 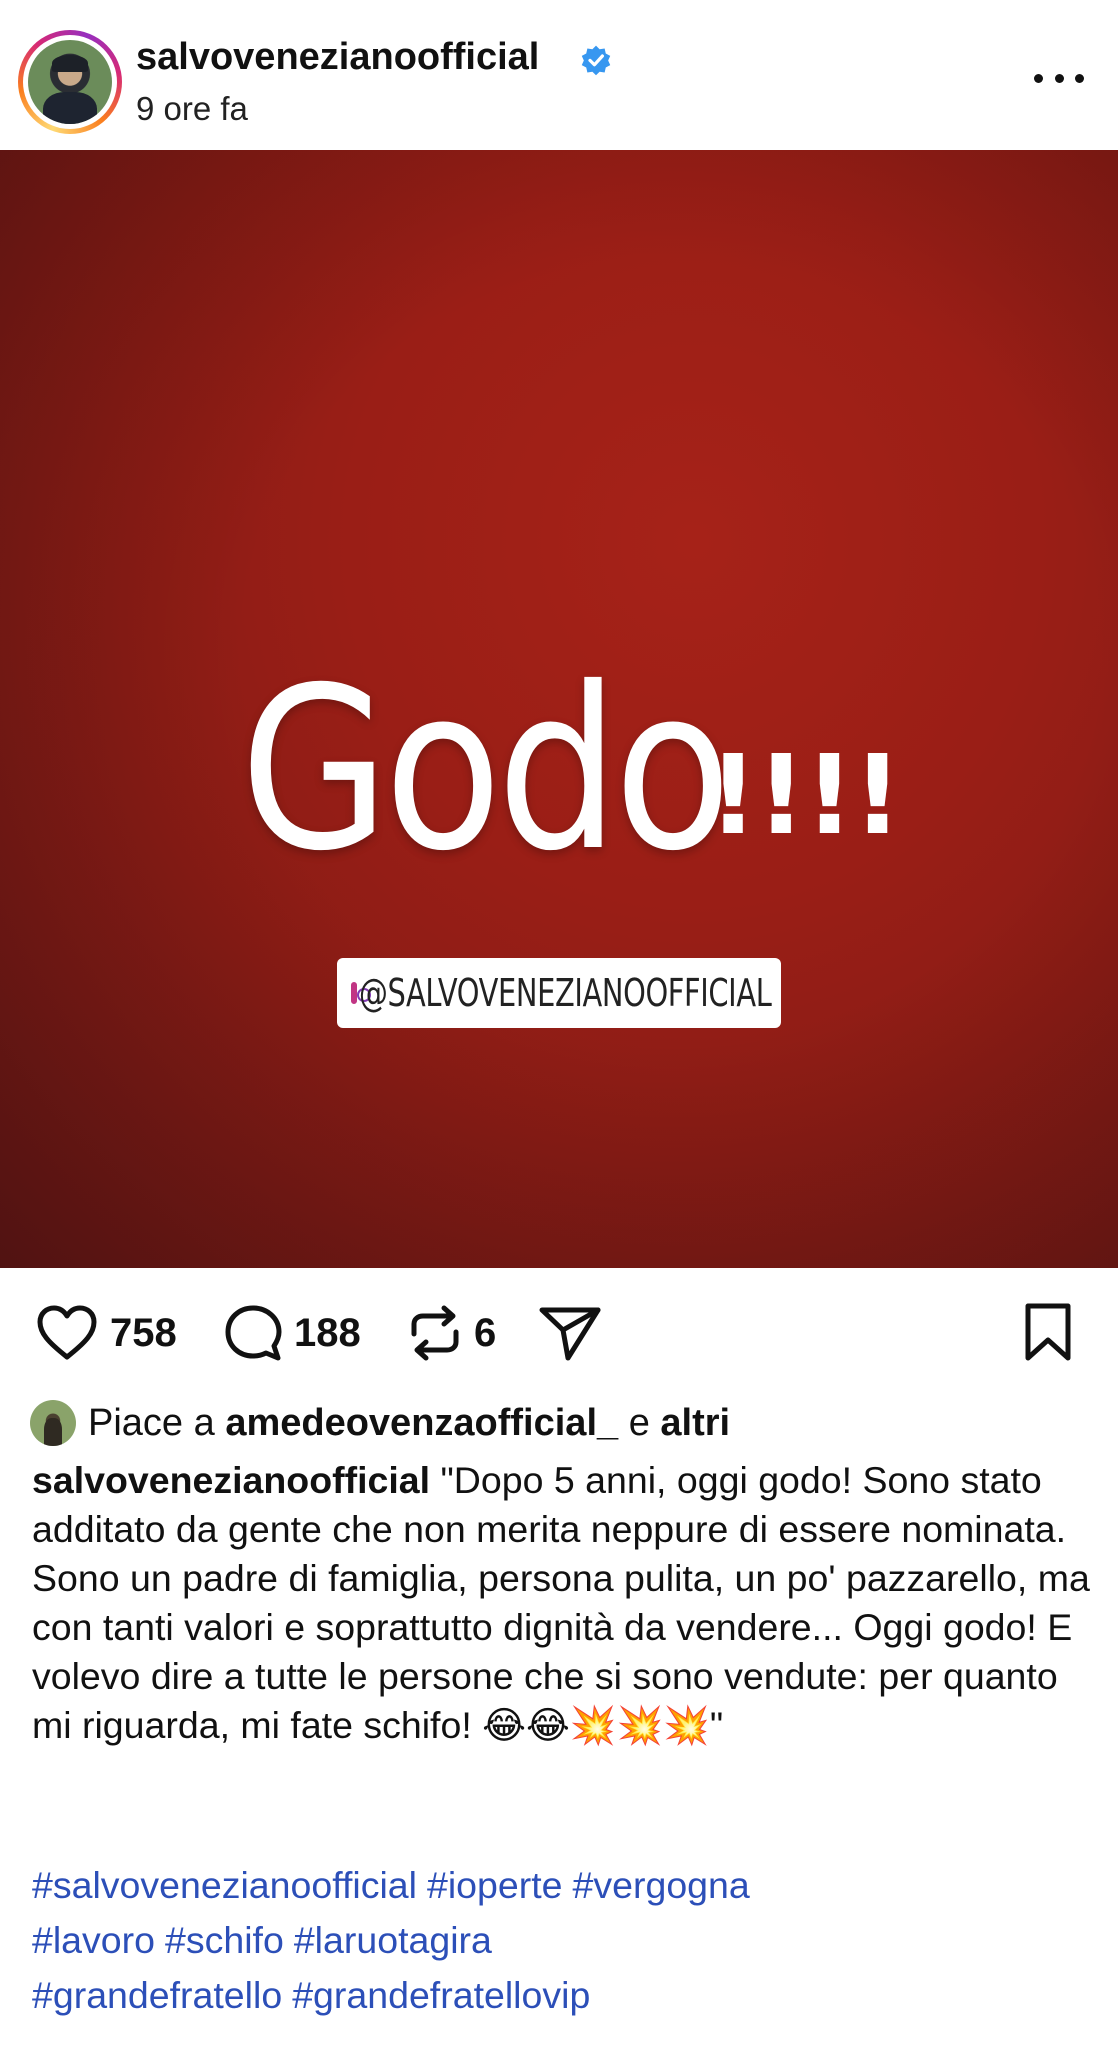 I want to click on caption-username-link: salvovenezianoofficial, so click(x=231, y=1480).